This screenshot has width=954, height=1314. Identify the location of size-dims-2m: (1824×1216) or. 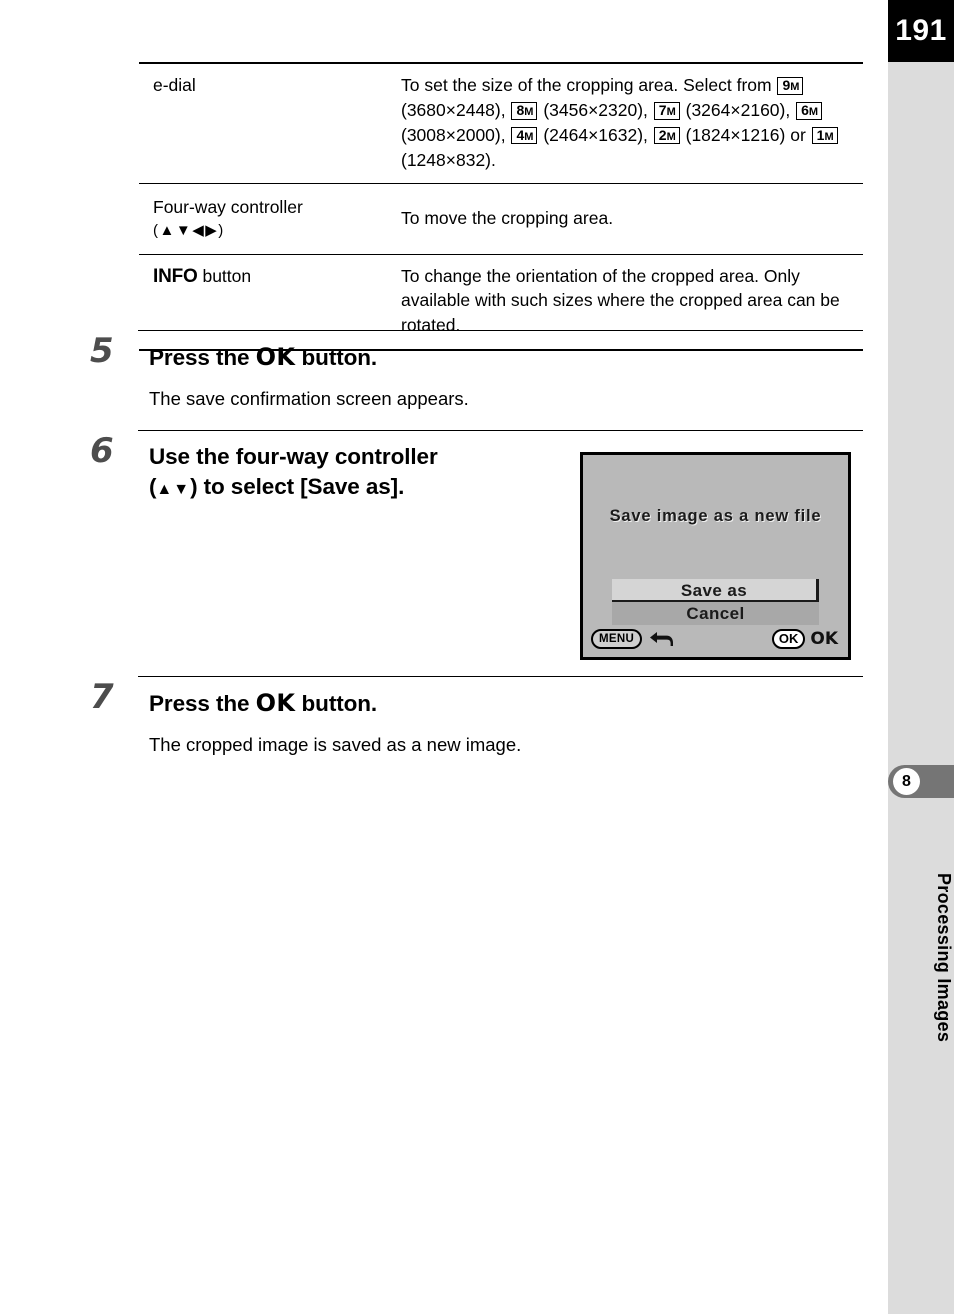
(748, 134).